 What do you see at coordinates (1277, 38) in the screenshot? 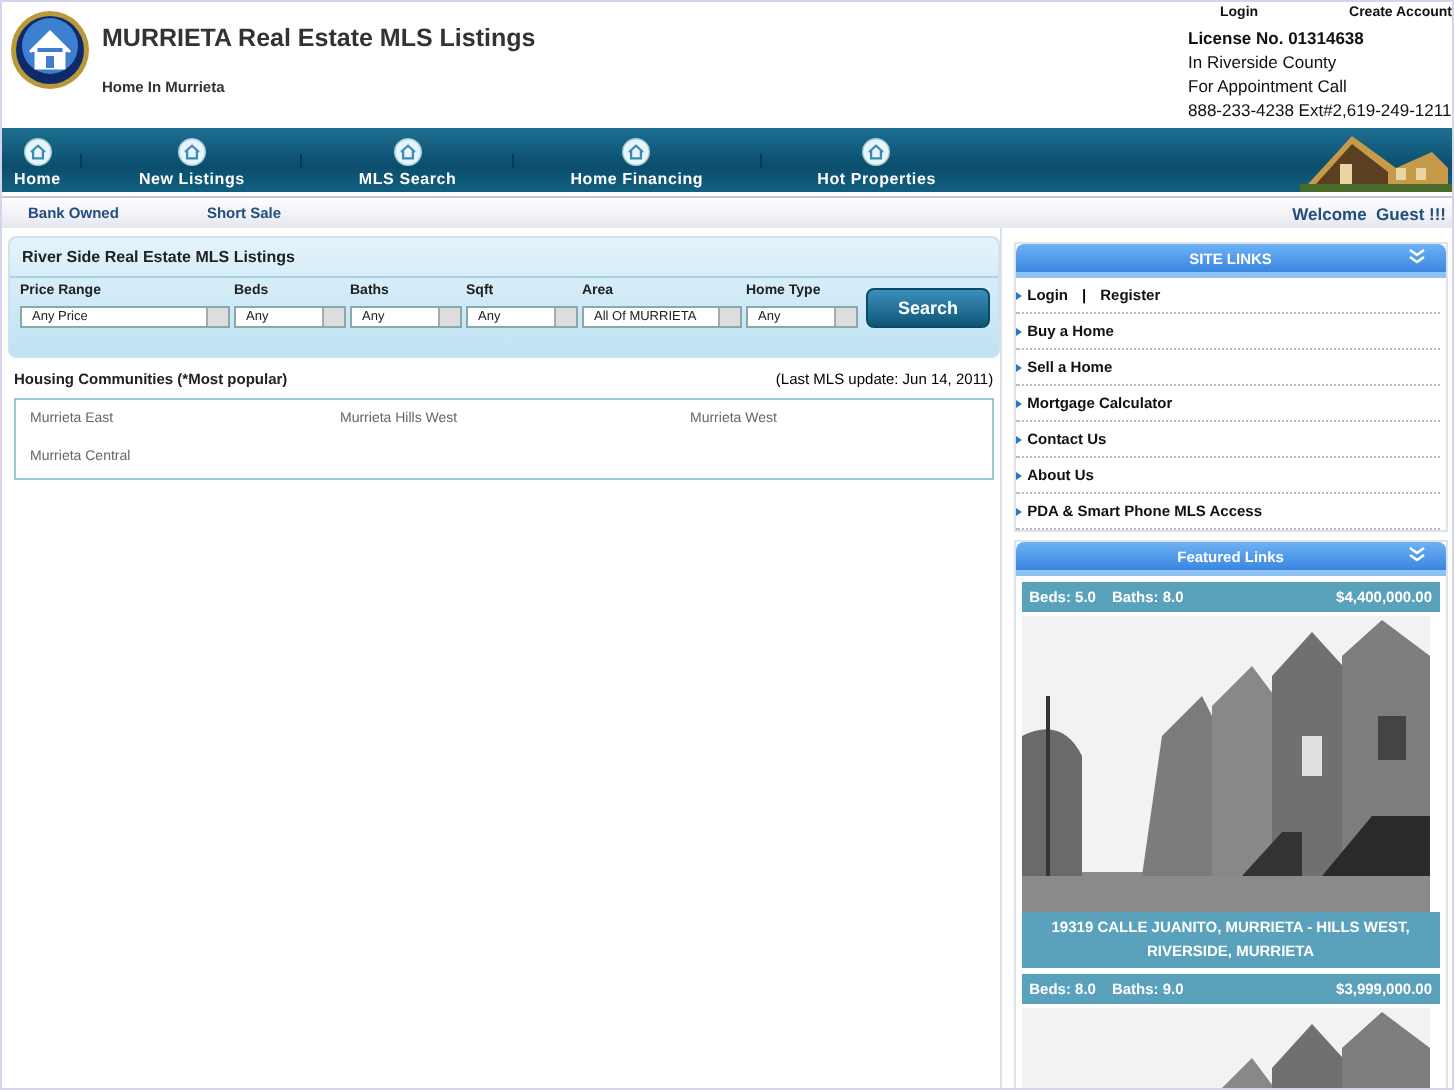
I see `license-number: License No. 01314638` at bounding box center [1277, 38].